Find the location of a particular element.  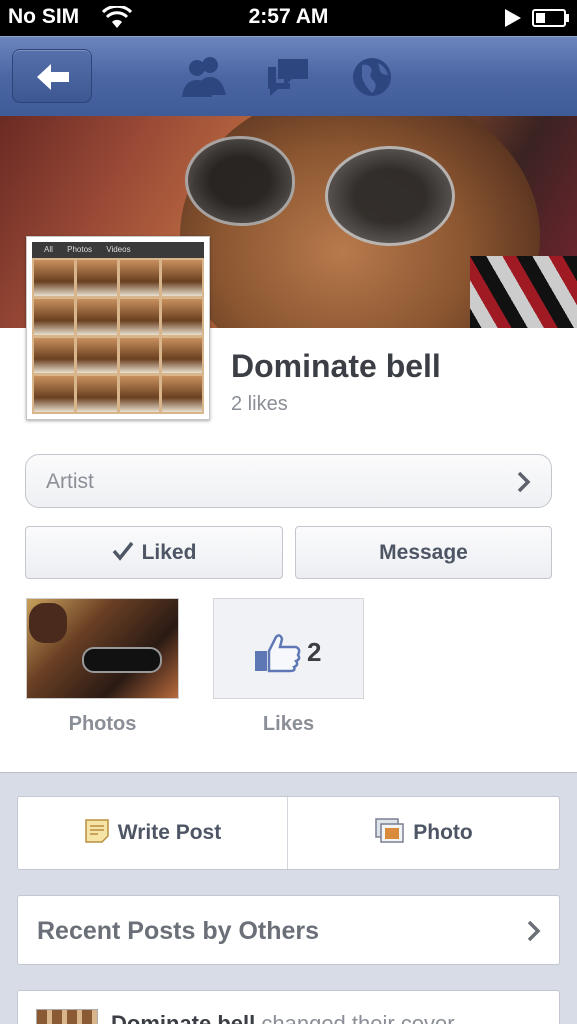

play-icon is located at coordinates (513, 18).